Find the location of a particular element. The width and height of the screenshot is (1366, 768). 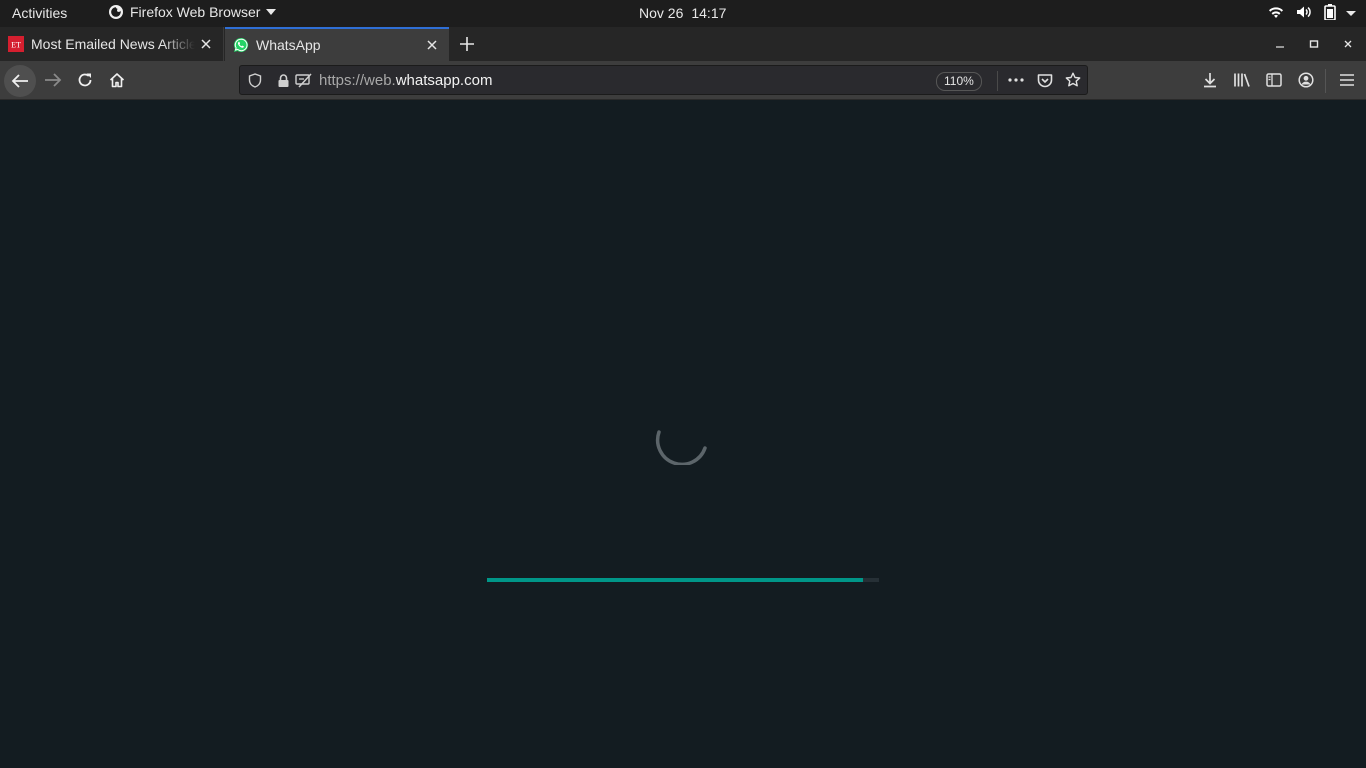

favicon-letters: ET is located at coordinates (16, 45).